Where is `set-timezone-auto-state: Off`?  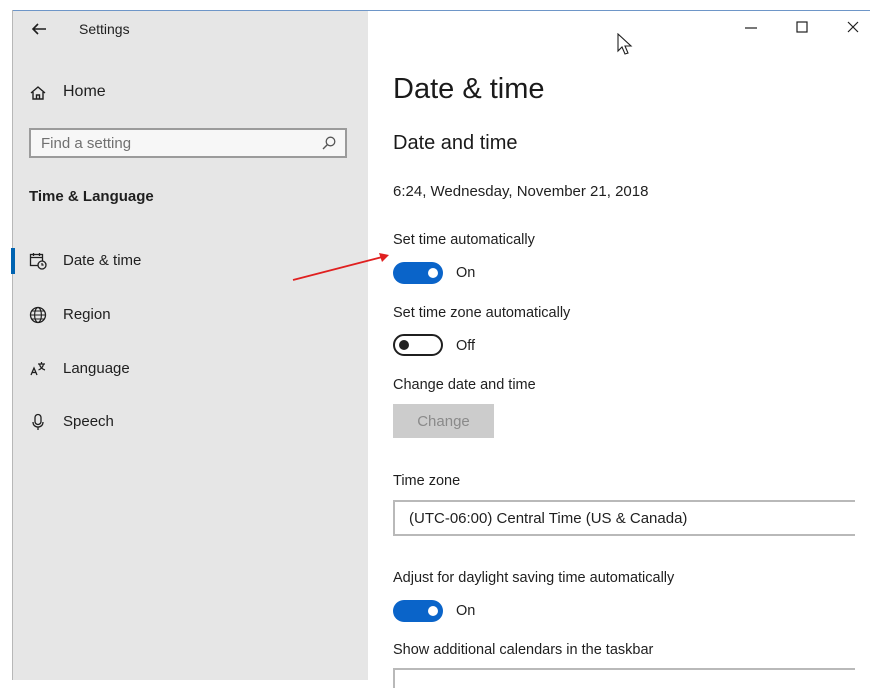
set-timezone-auto-state: Off is located at coordinates (466, 346).